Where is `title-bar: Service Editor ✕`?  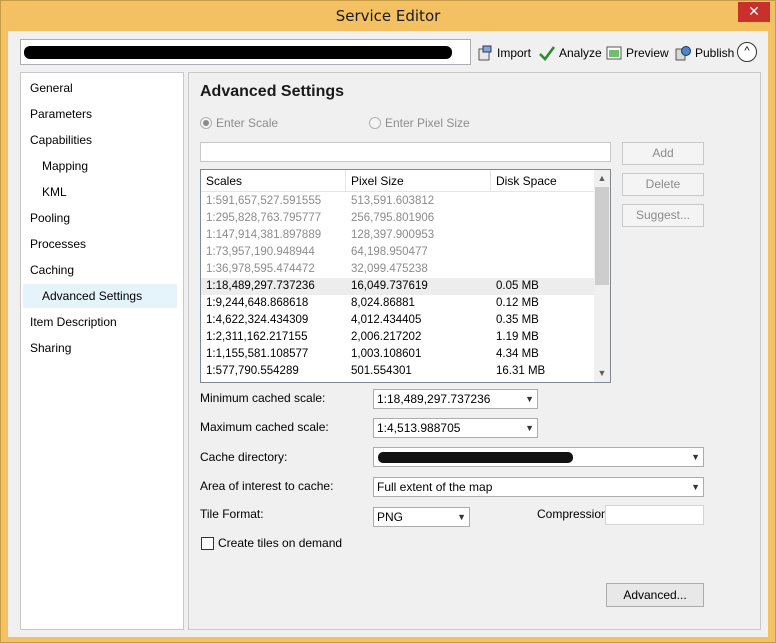
title-bar: Service Editor ✕ is located at coordinates (388, 16).